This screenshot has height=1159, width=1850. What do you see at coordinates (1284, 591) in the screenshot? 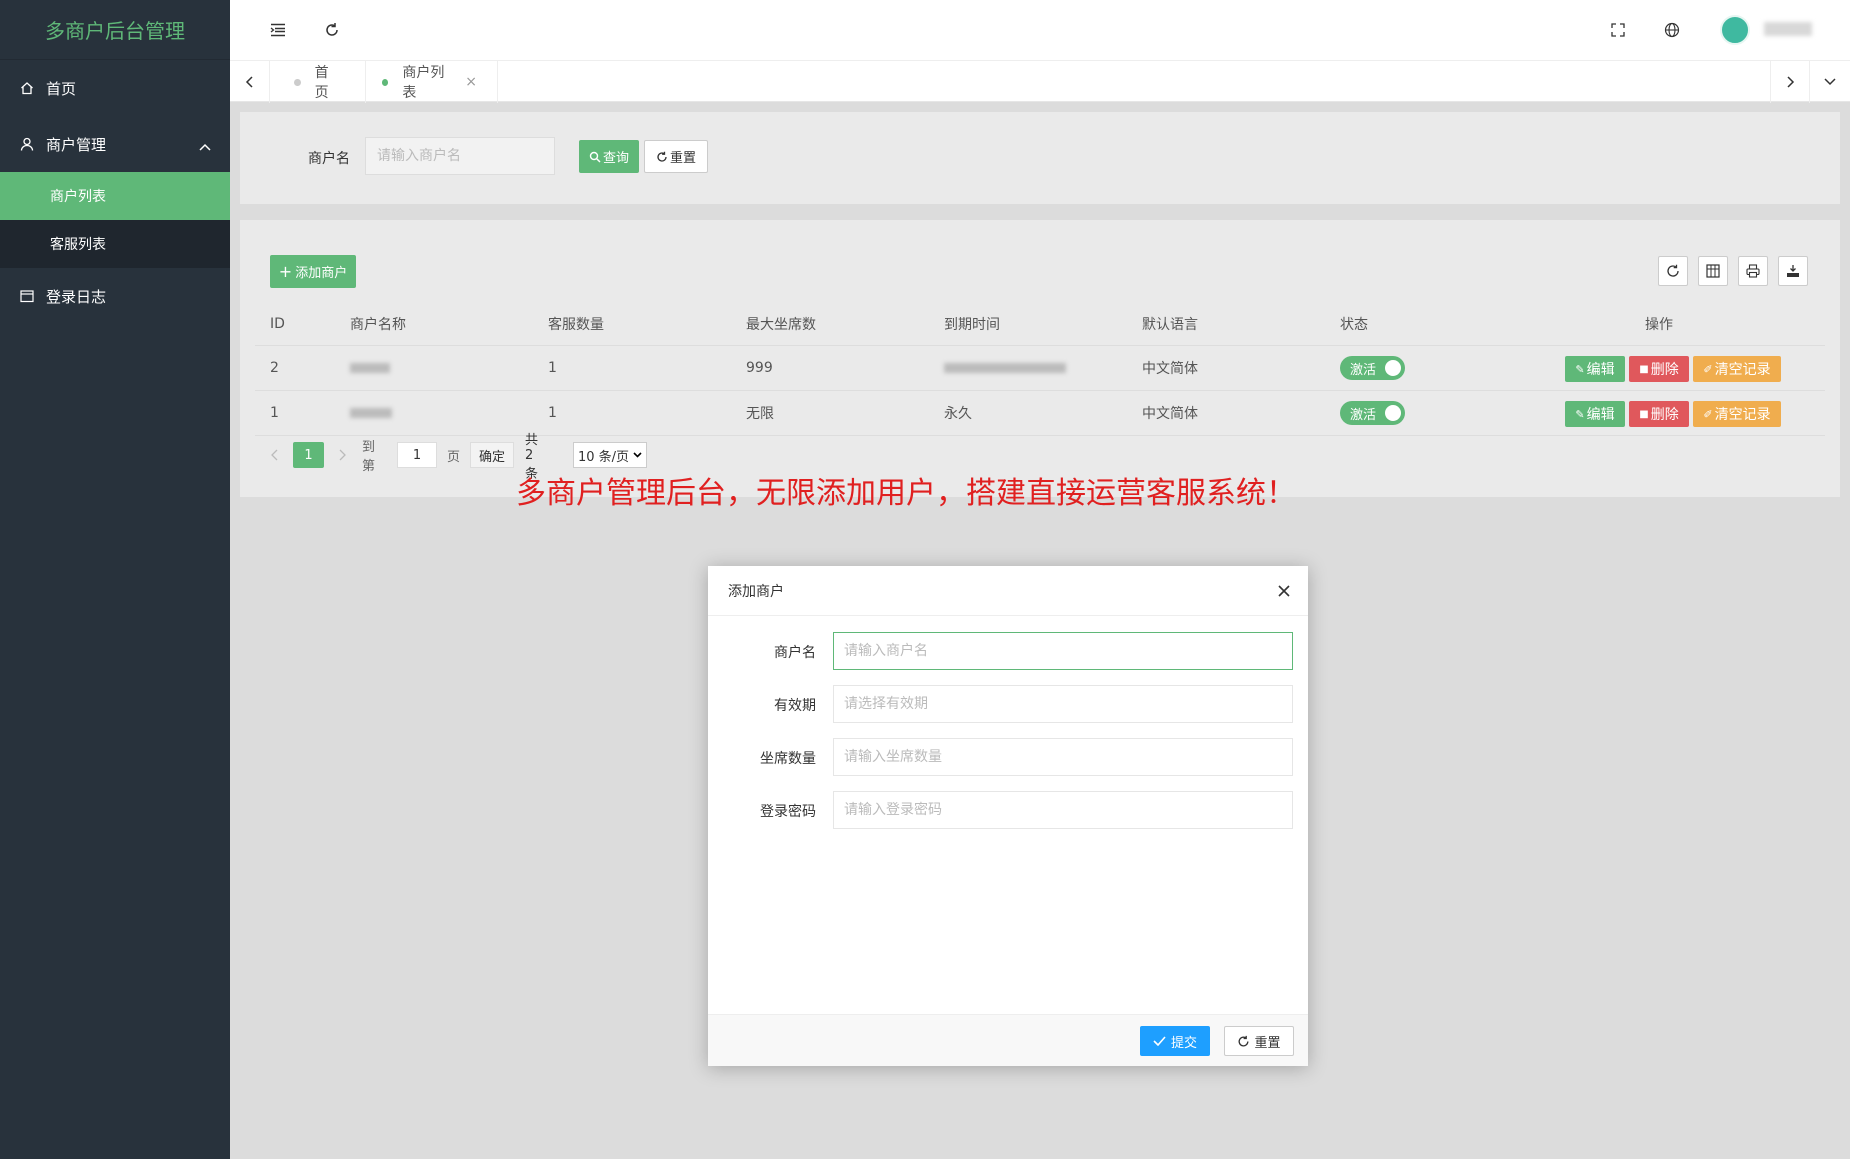
I see `close-icon` at bounding box center [1284, 591].